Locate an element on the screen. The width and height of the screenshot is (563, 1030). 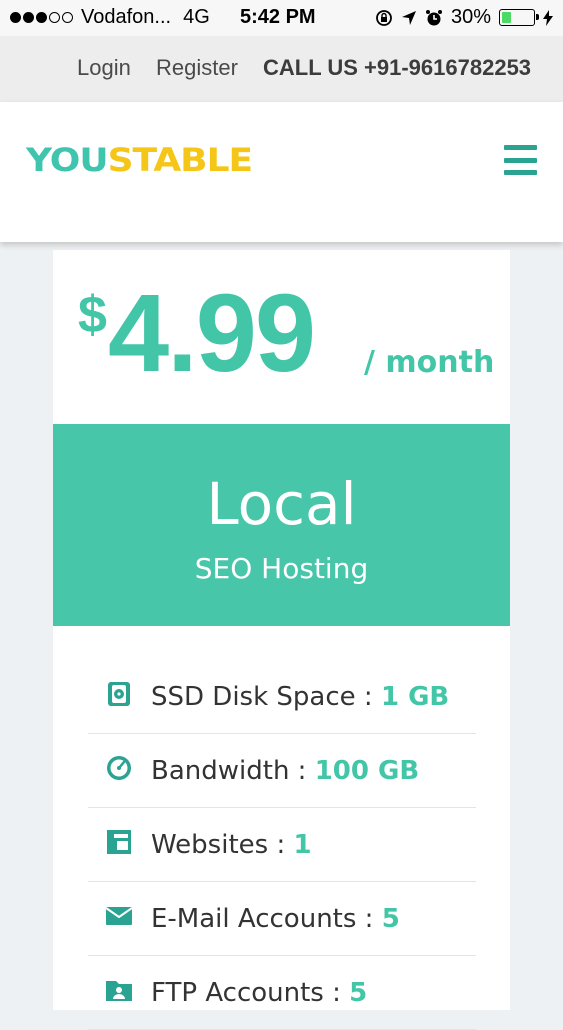
register-link: Register is located at coordinates (197, 68).